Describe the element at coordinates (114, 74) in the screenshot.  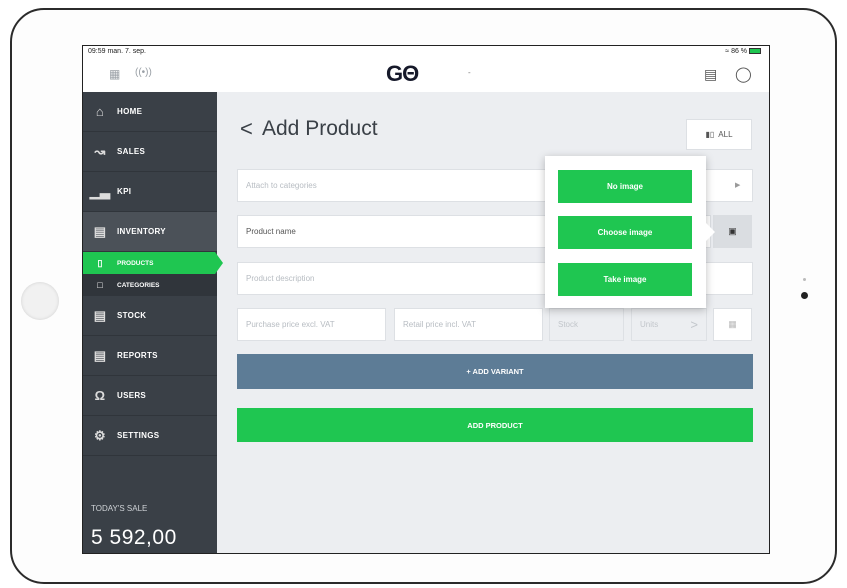
I see `table-grid-icon: ▦` at that location.